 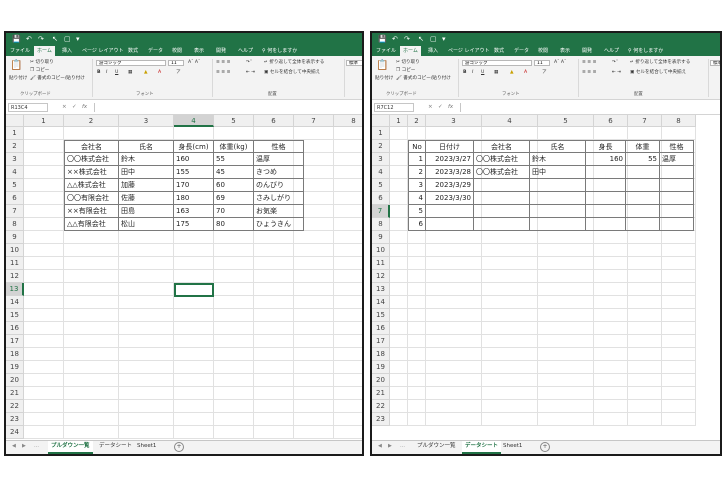 What do you see at coordinates (381, 276) in the screenshot?
I see `row-header: 12` at bounding box center [381, 276].